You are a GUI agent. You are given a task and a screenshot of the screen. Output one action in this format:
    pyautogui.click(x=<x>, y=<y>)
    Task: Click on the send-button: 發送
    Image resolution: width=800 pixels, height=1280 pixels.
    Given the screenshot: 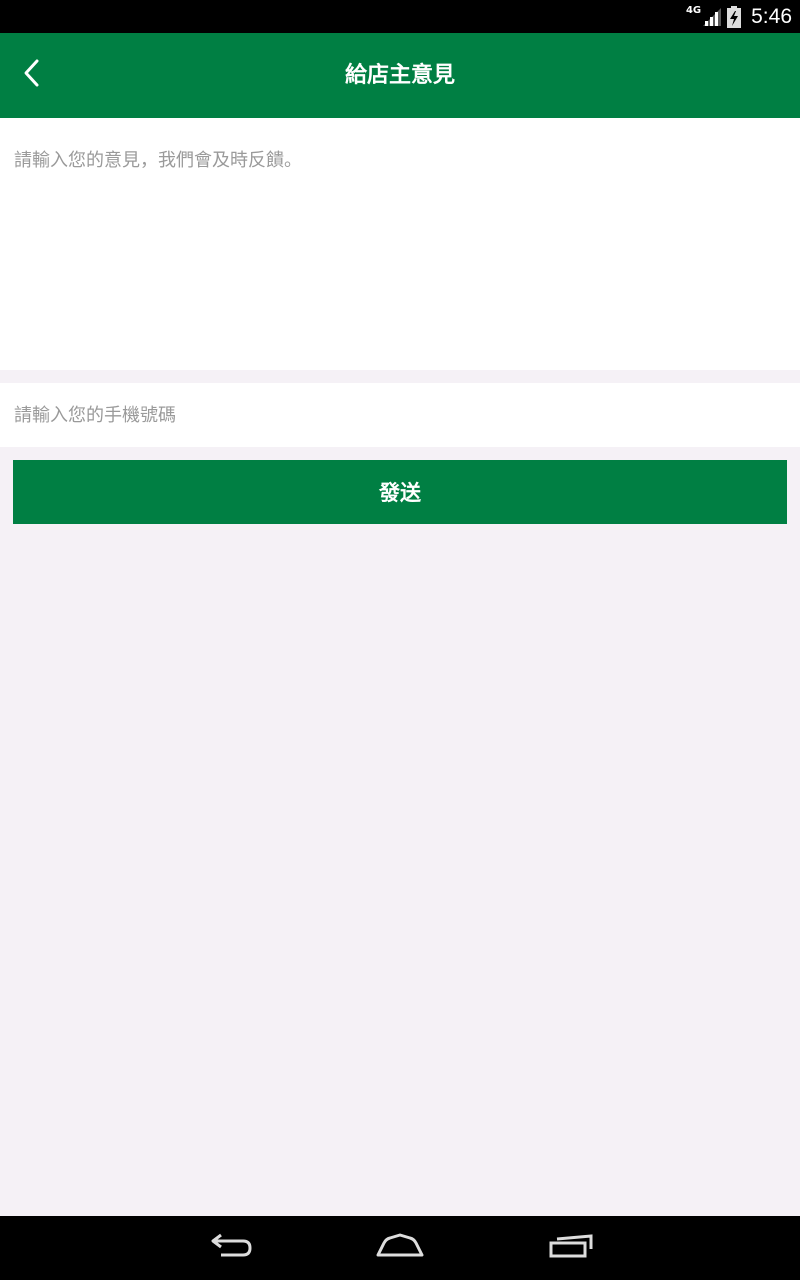 What is the action you would take?
    pyautogui.click(x=400, y=492)
    